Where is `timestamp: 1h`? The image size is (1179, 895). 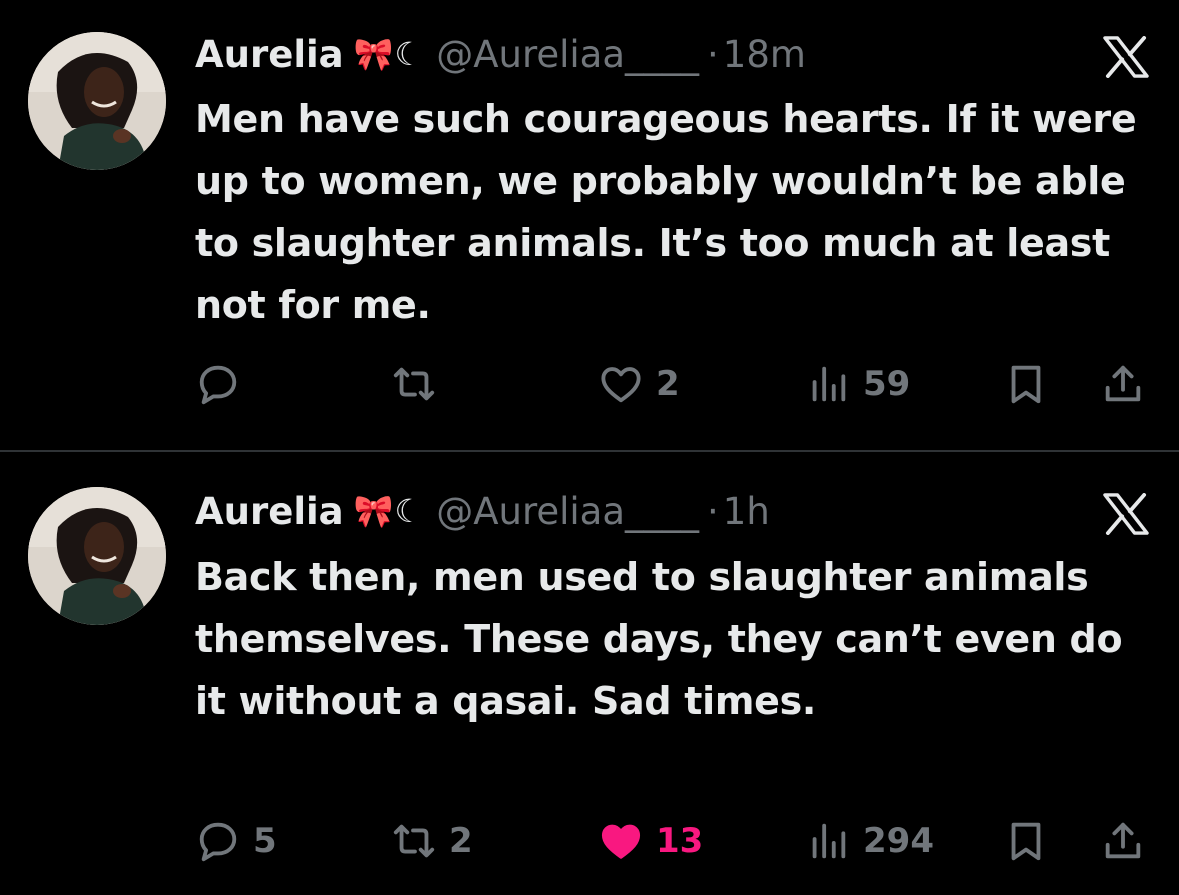
timestamp: 1h is located at coordinates (746, 511).